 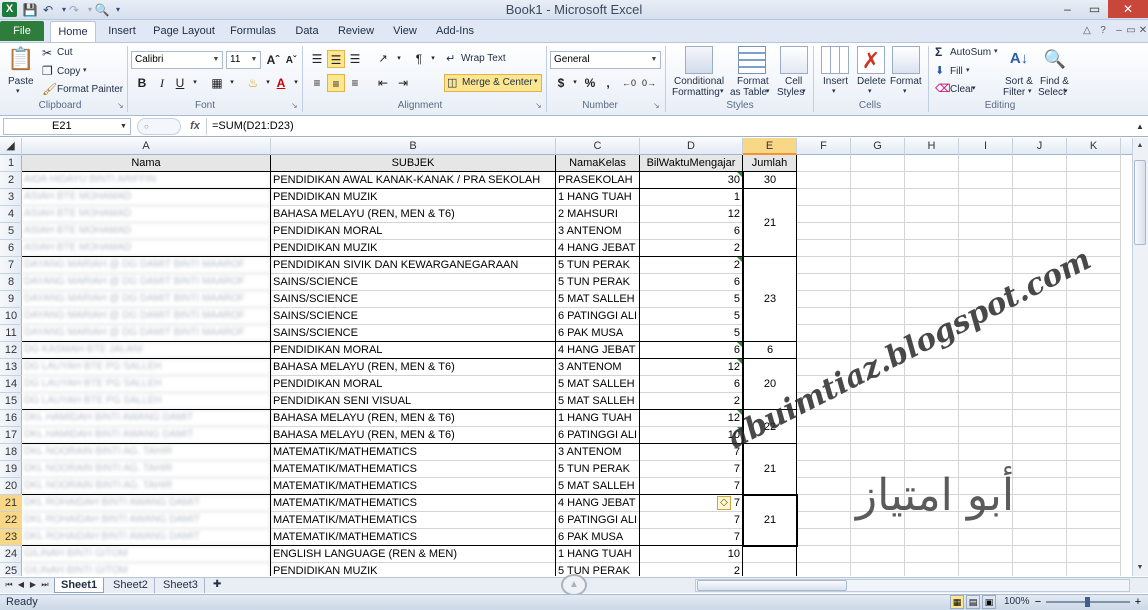 What do you see at coordinates (11, 520) in the screenshot?
I see `row-header: 22` at bounding box center [11, 520].